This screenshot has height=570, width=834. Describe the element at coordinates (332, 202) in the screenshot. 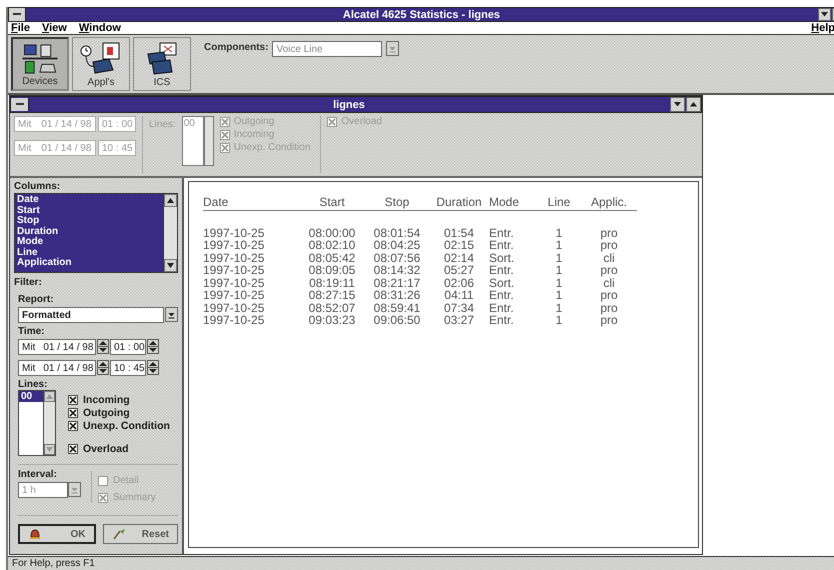

I see `column-header: Start` at that location.